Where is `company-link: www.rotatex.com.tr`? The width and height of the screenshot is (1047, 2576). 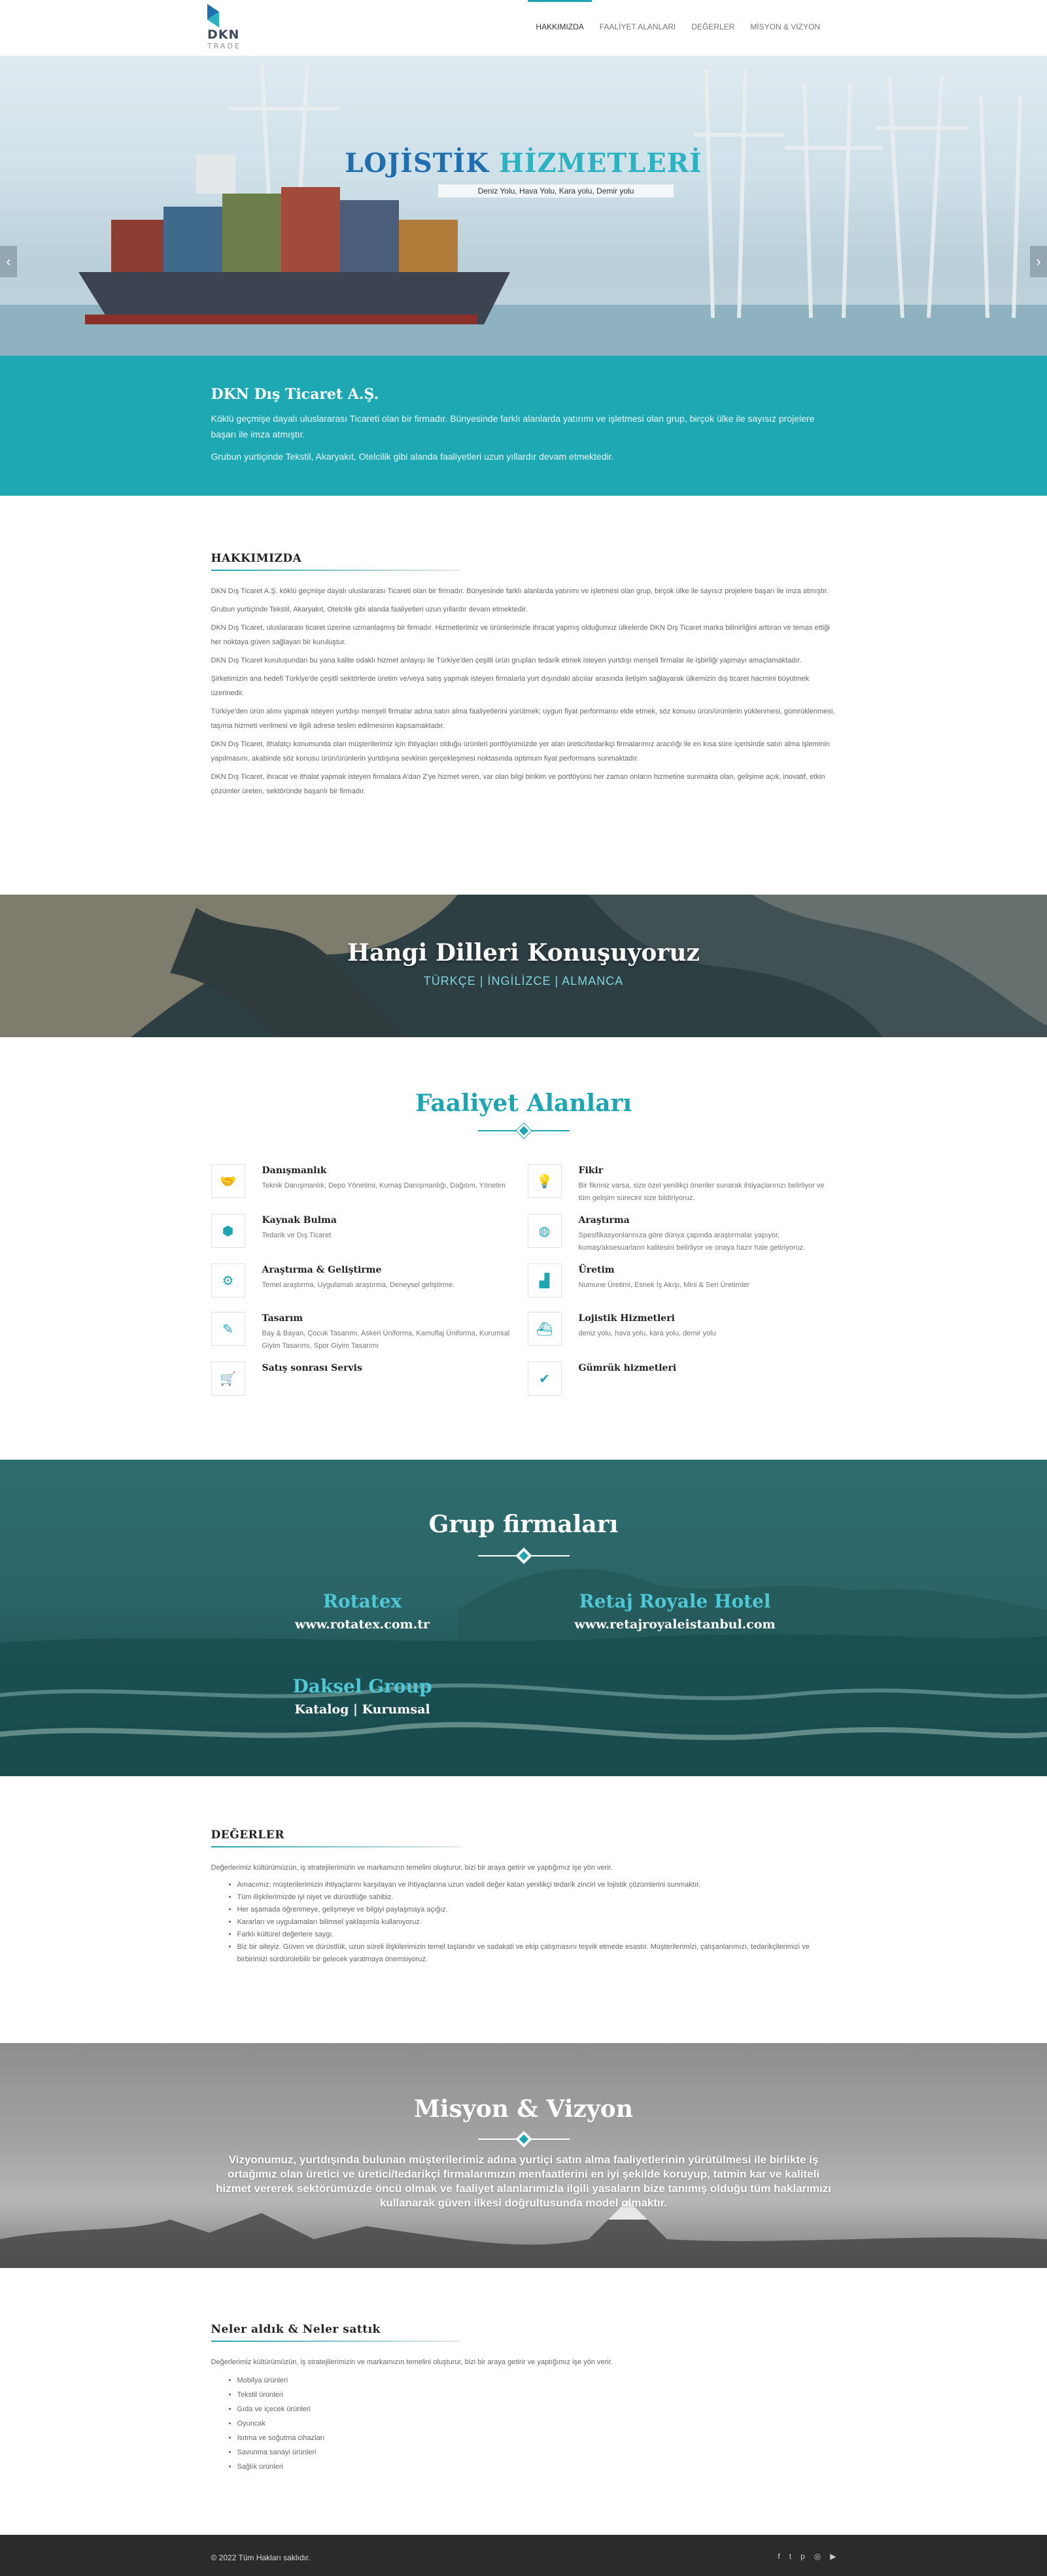 company-link: www.rotatex.com.tr is located at coordinates (362, 1624).